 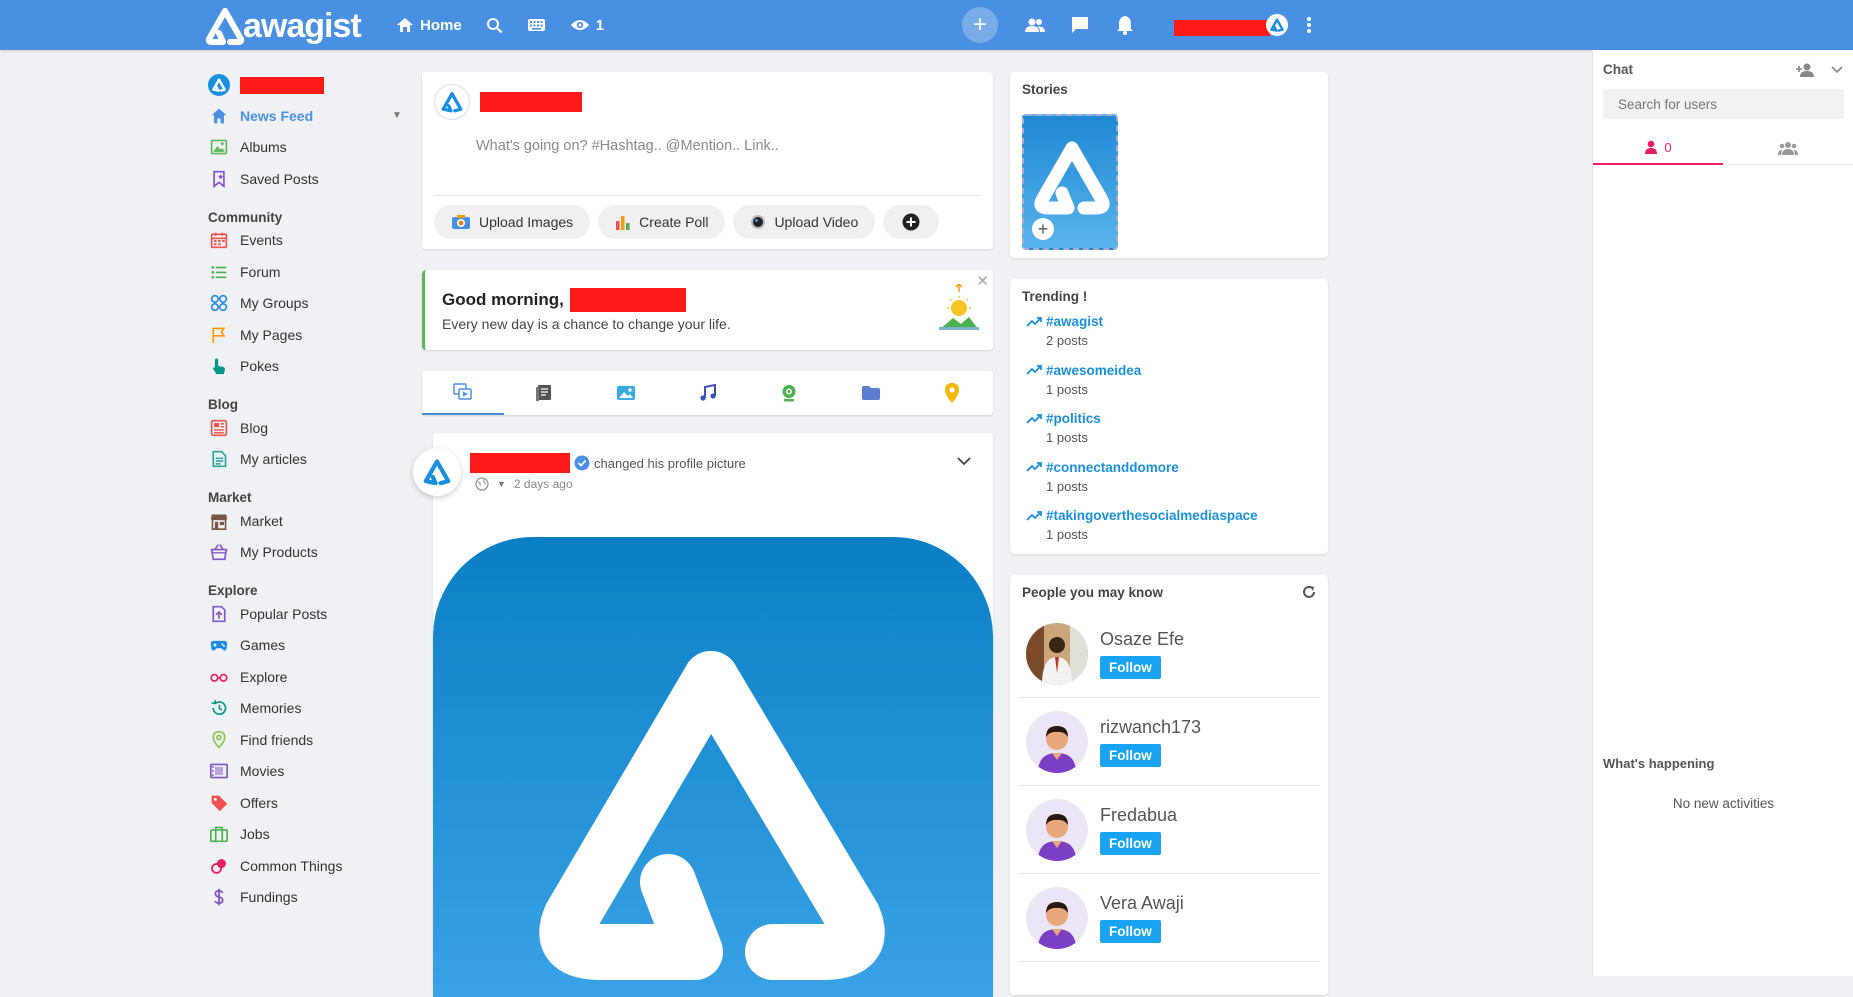 What do you see at coordinates (308, 521) in the screenshot?
I see `sidebar-item-market: Market` at bounding box center [308, 521].